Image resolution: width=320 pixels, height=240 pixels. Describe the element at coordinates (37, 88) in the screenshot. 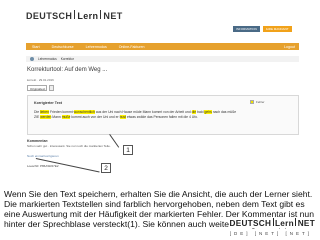

I see `text-view-select: Originaltext` at that location.